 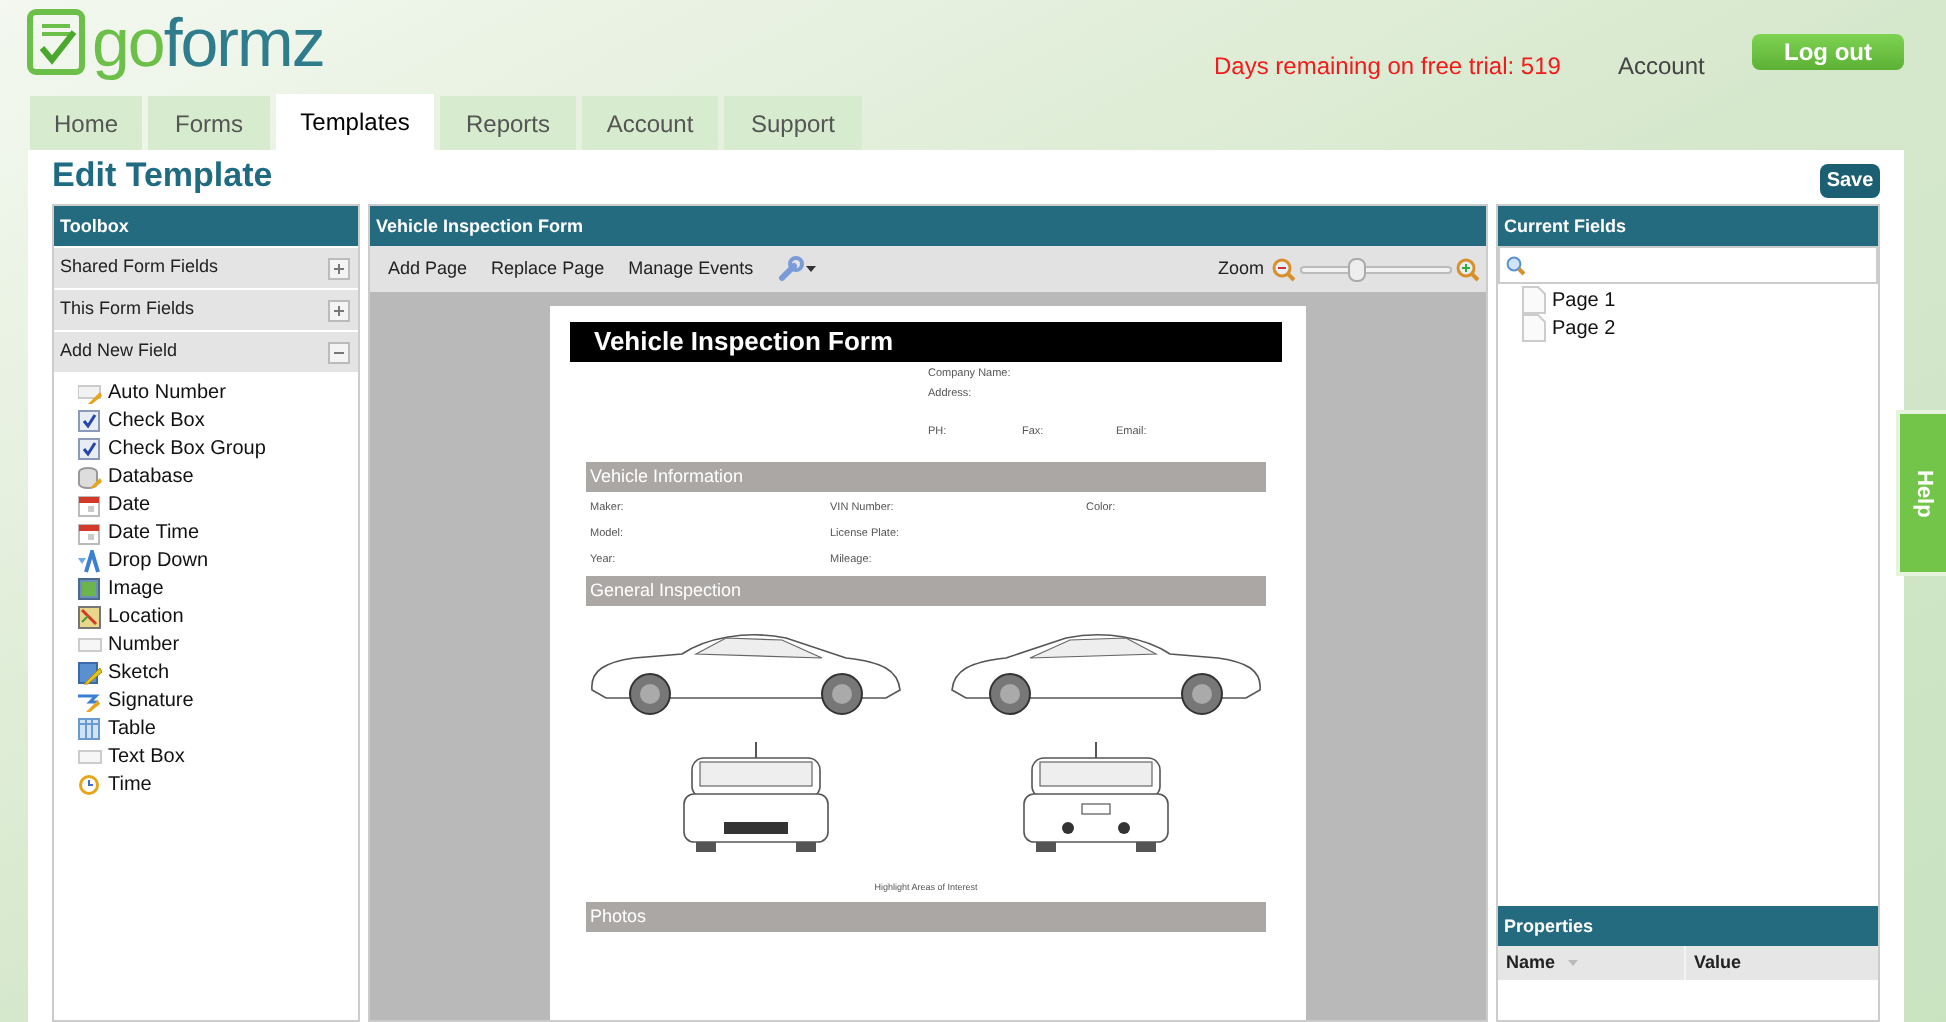 I want to click on accordion-header: Shared Form Fields, so click(x=206, y=268).